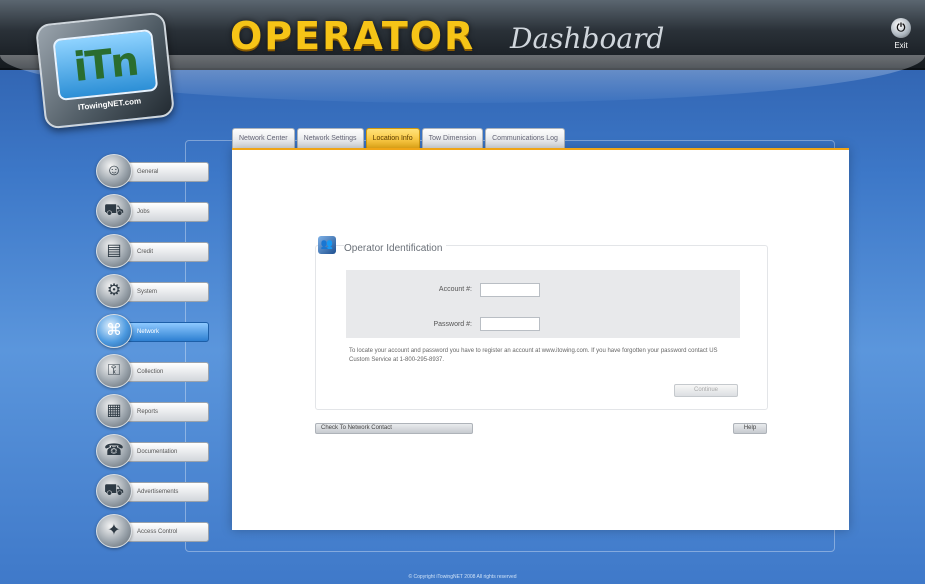  What do you see at coordinates (161, 251) in the screenshot?
I see `sidebar-item-credit: Credit ▤` at bounding box center [161, 251].